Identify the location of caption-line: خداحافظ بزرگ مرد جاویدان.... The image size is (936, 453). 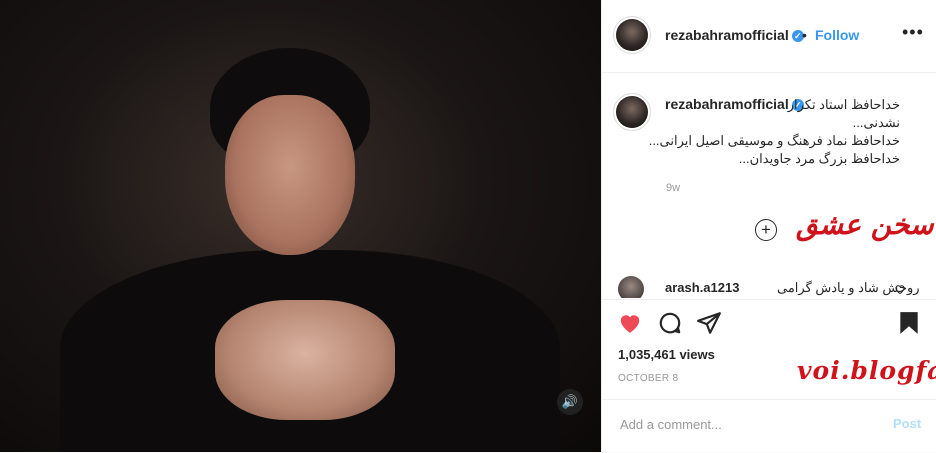
(819, 158).